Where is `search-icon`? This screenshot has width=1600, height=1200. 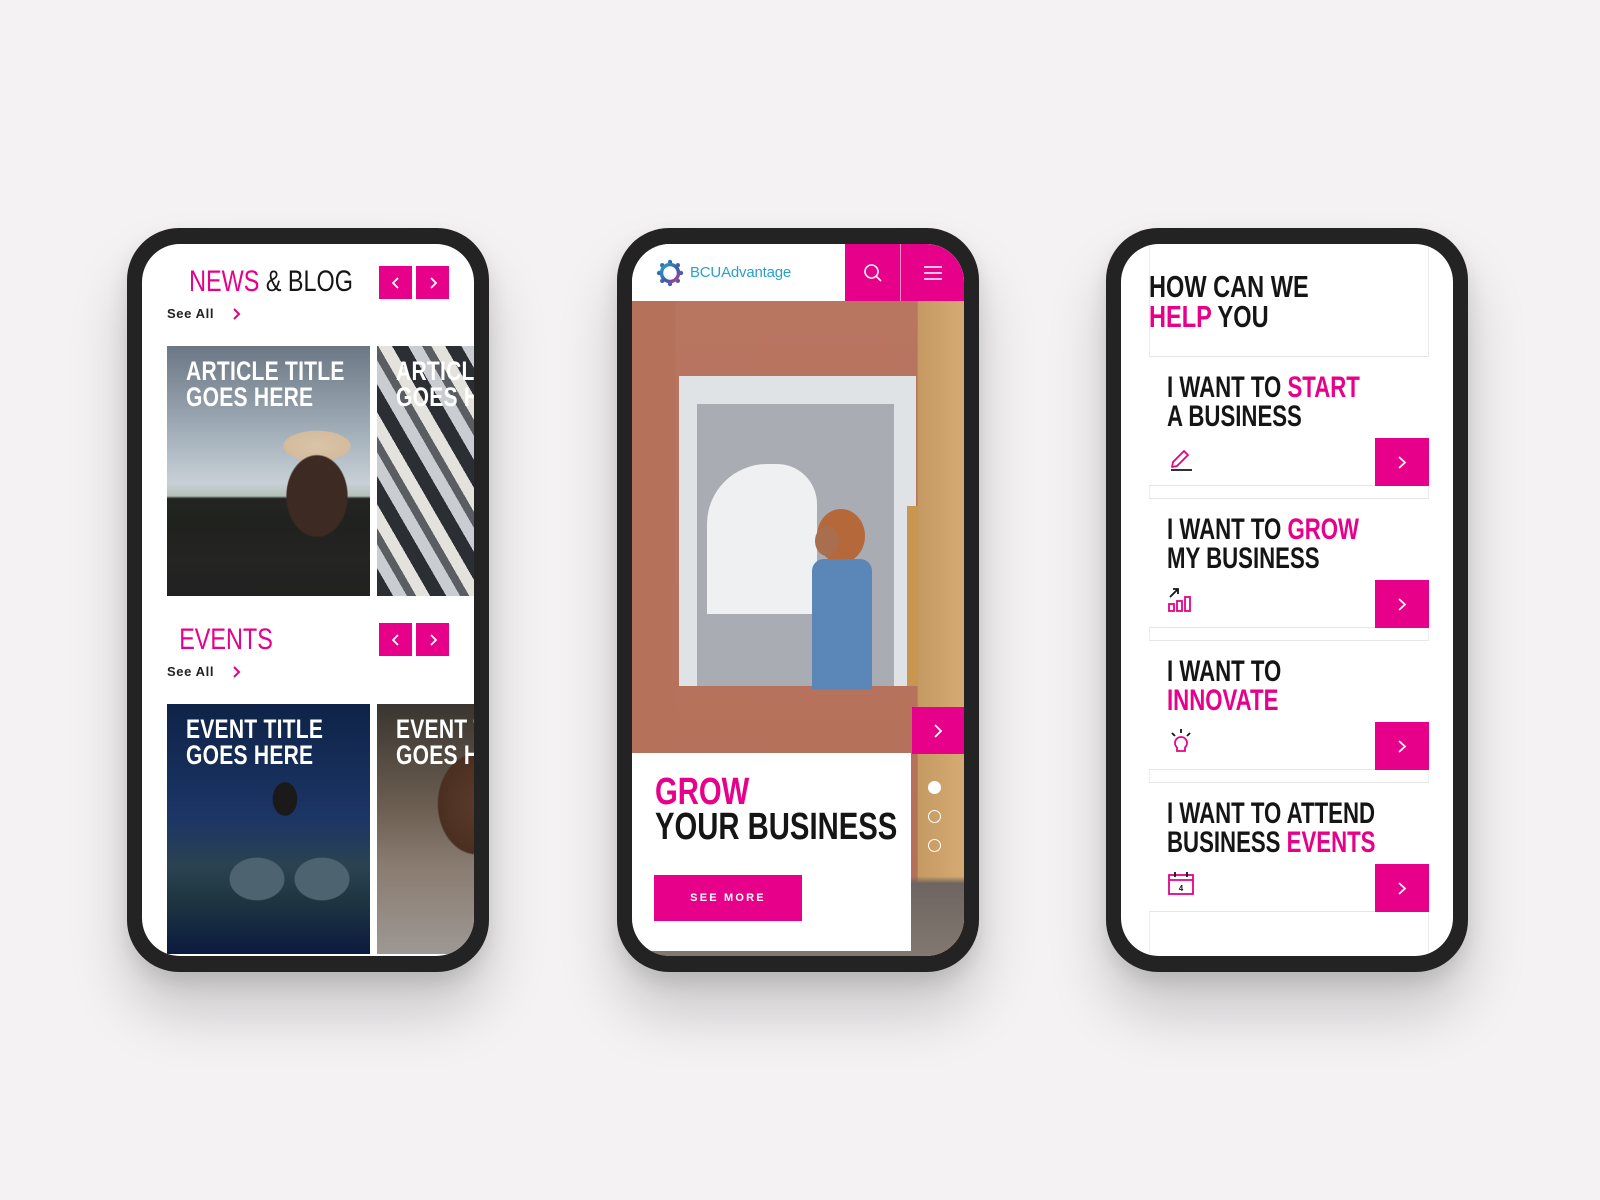
search-icon is located at coordinates (872, 272).